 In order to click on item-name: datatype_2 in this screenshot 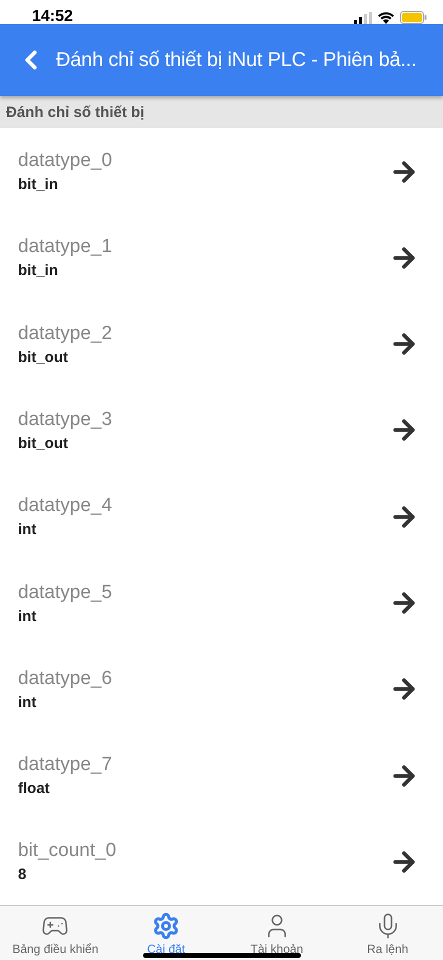, I will do `click(65, 333)`.